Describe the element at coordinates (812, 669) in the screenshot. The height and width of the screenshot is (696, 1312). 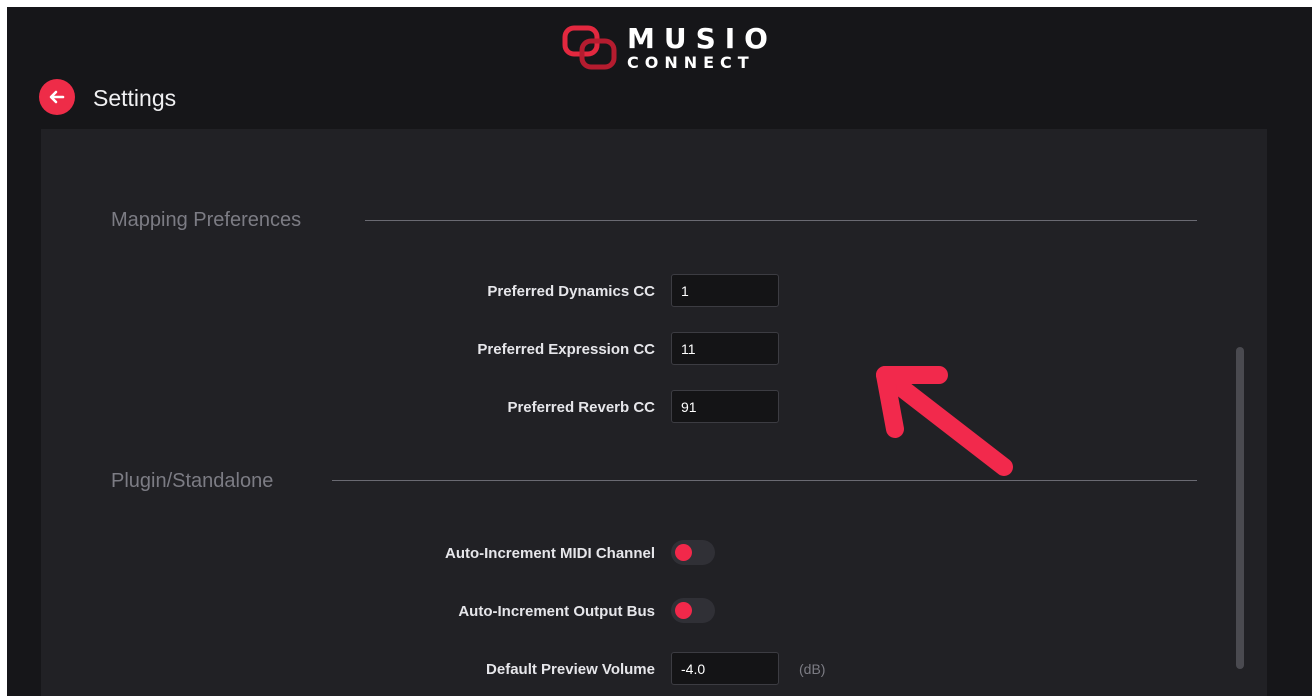
I see `volume-unit: (dB)` at that location.